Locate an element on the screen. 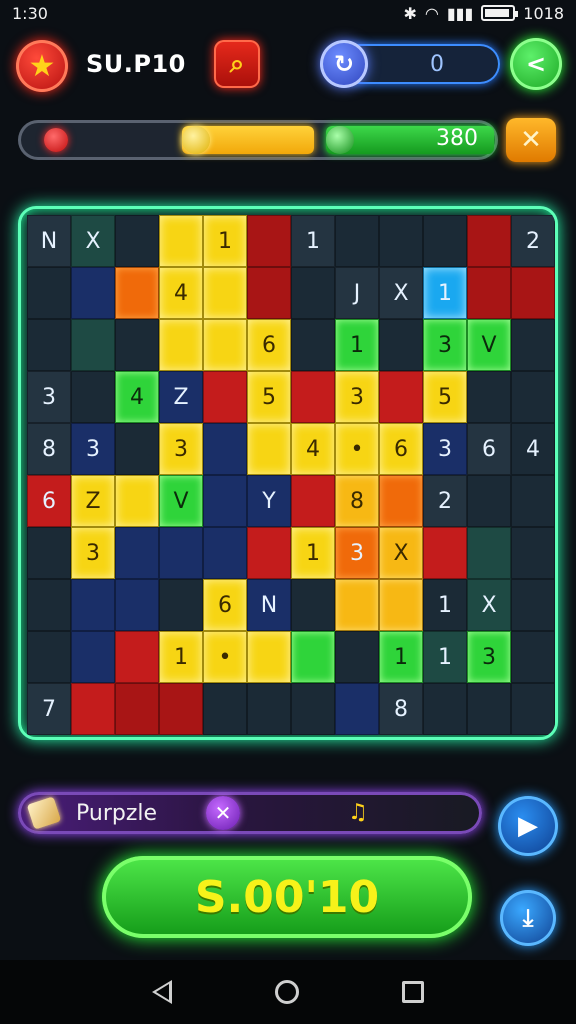 This screenshot has width=576, height=1024. board-tile: Y is located at coordinates (269, 501).